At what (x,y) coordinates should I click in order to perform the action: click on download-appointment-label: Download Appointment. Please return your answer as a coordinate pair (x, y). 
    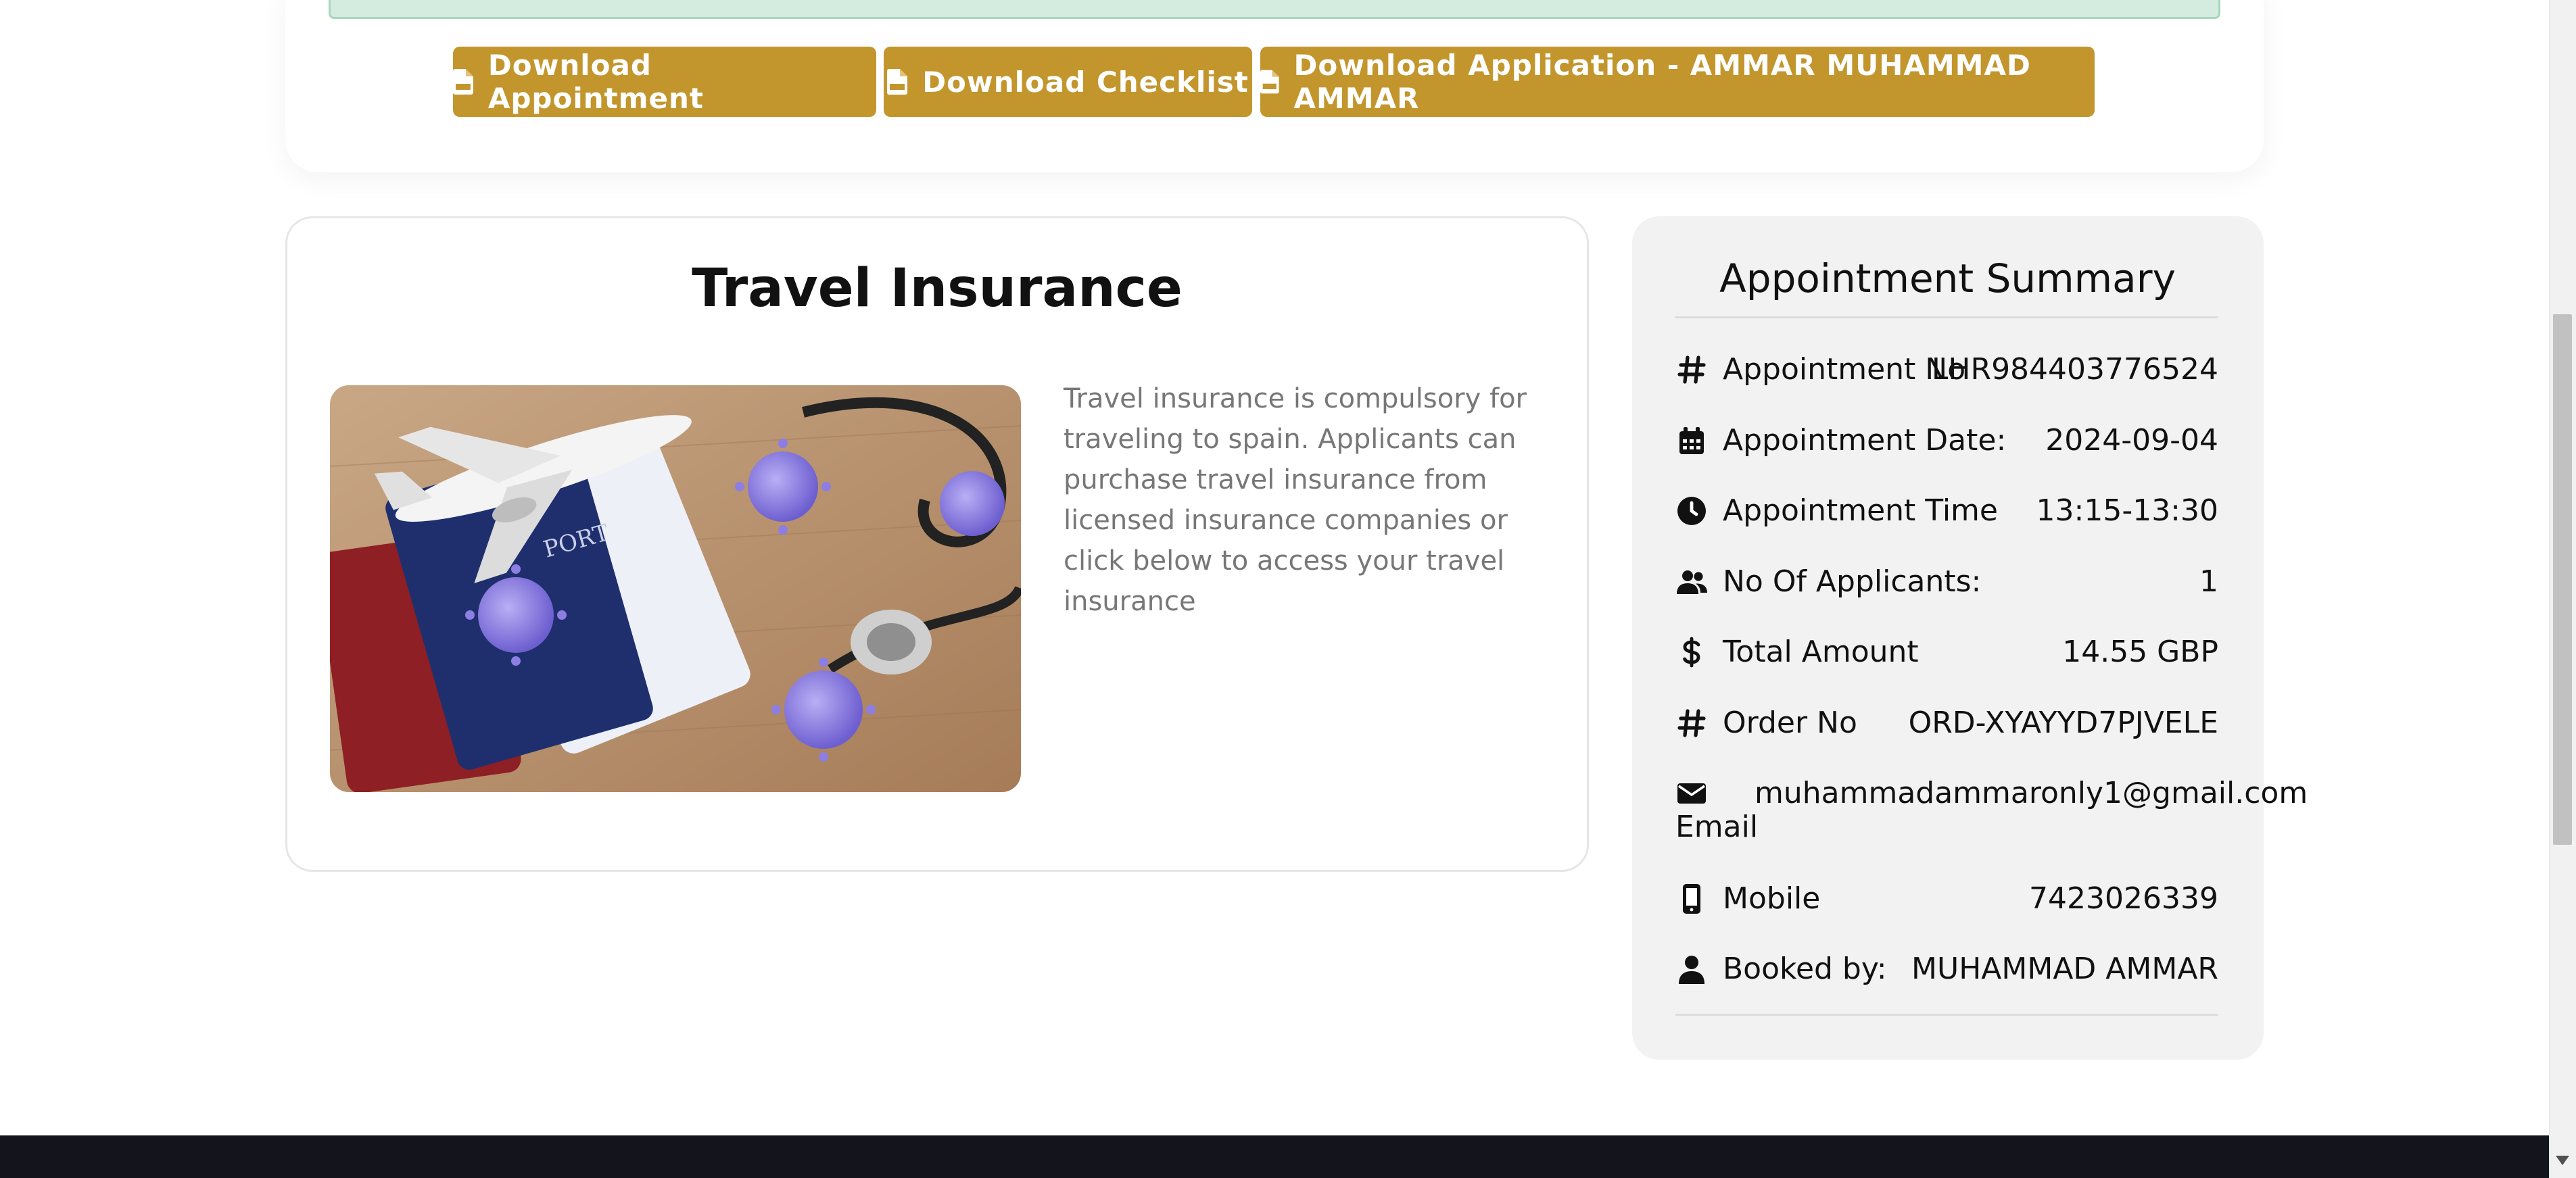
    Looking at the image, I should click on (595, 82).